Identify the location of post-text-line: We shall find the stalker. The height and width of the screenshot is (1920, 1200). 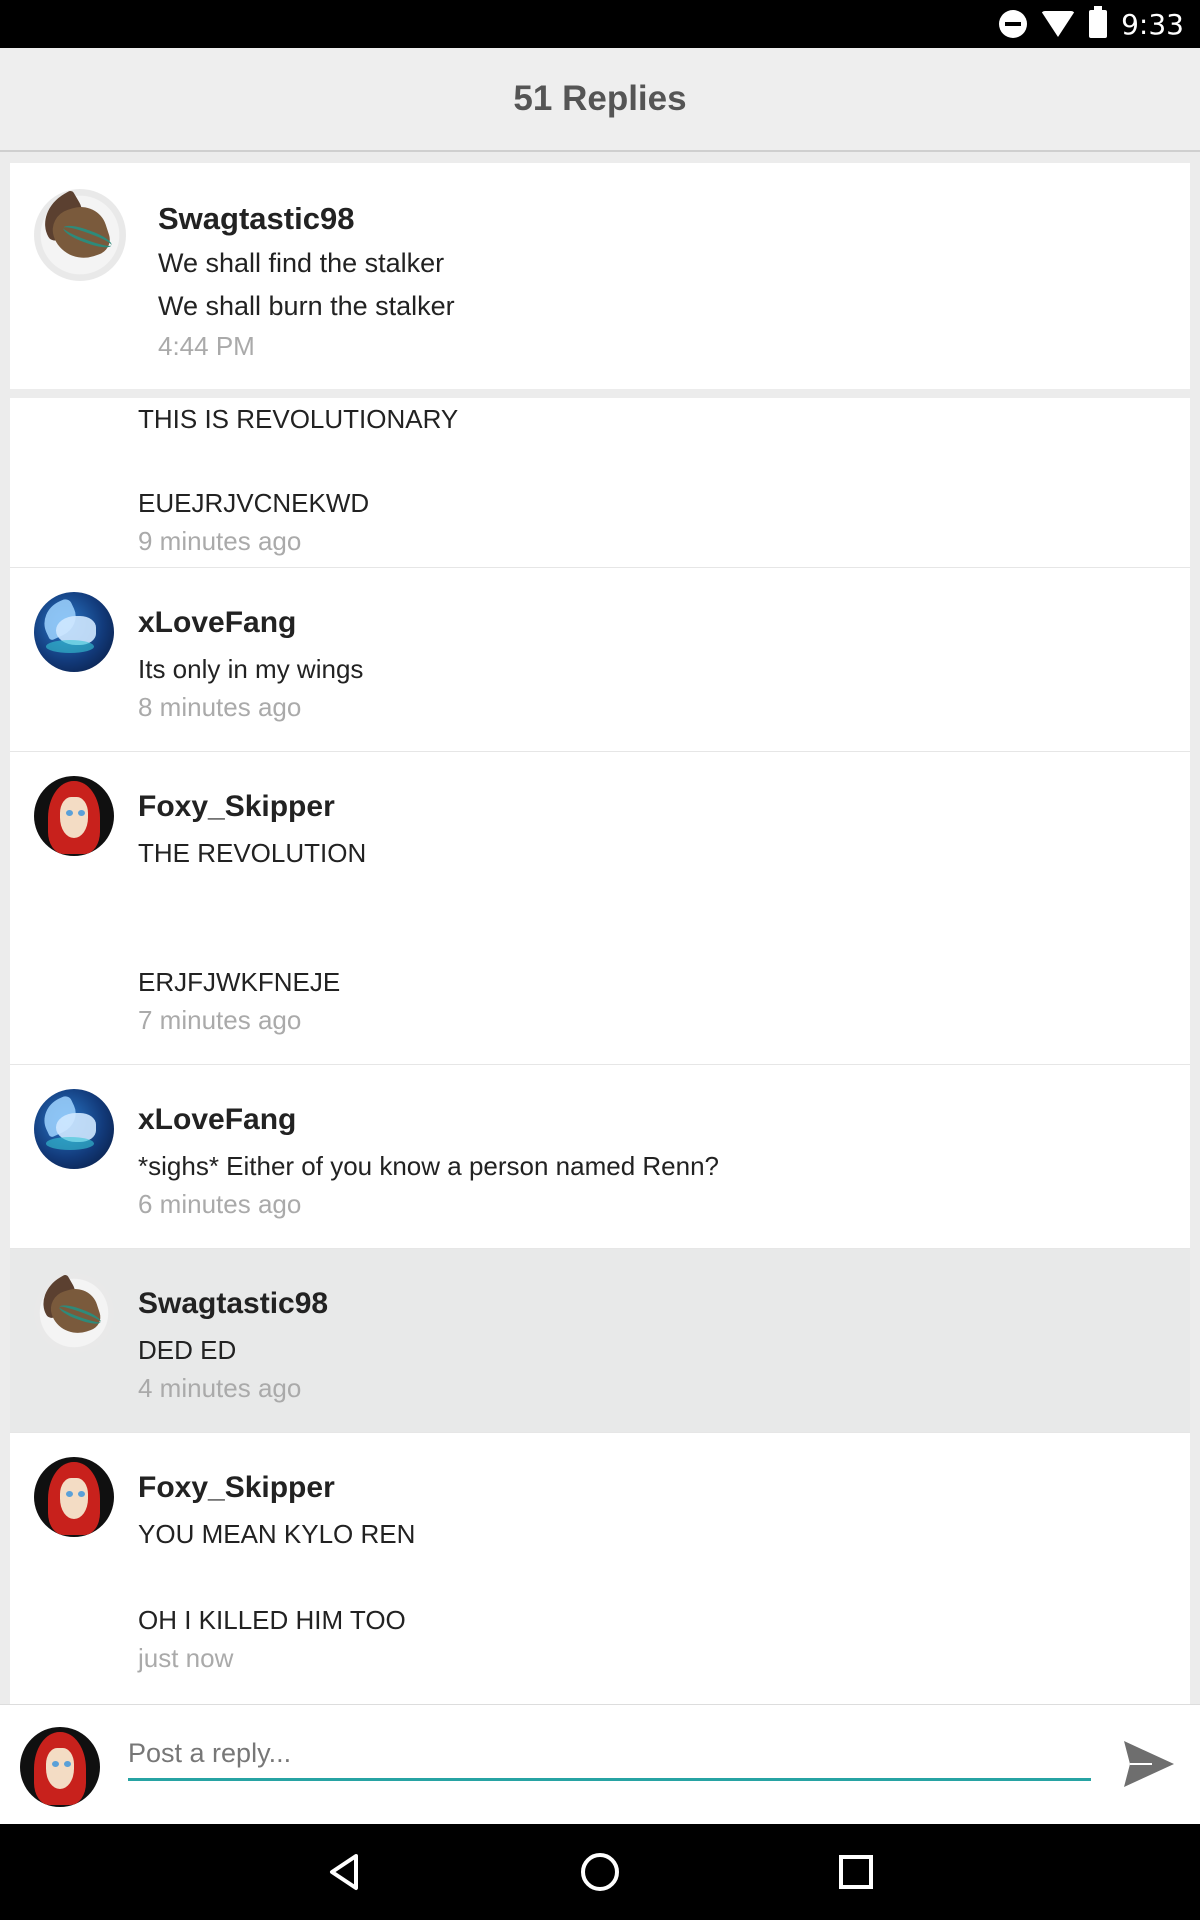
(301, 263).